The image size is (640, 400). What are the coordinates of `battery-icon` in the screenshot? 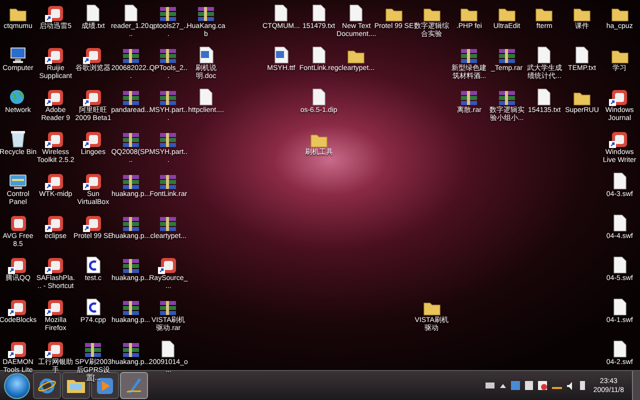 It's located at (583, 385).